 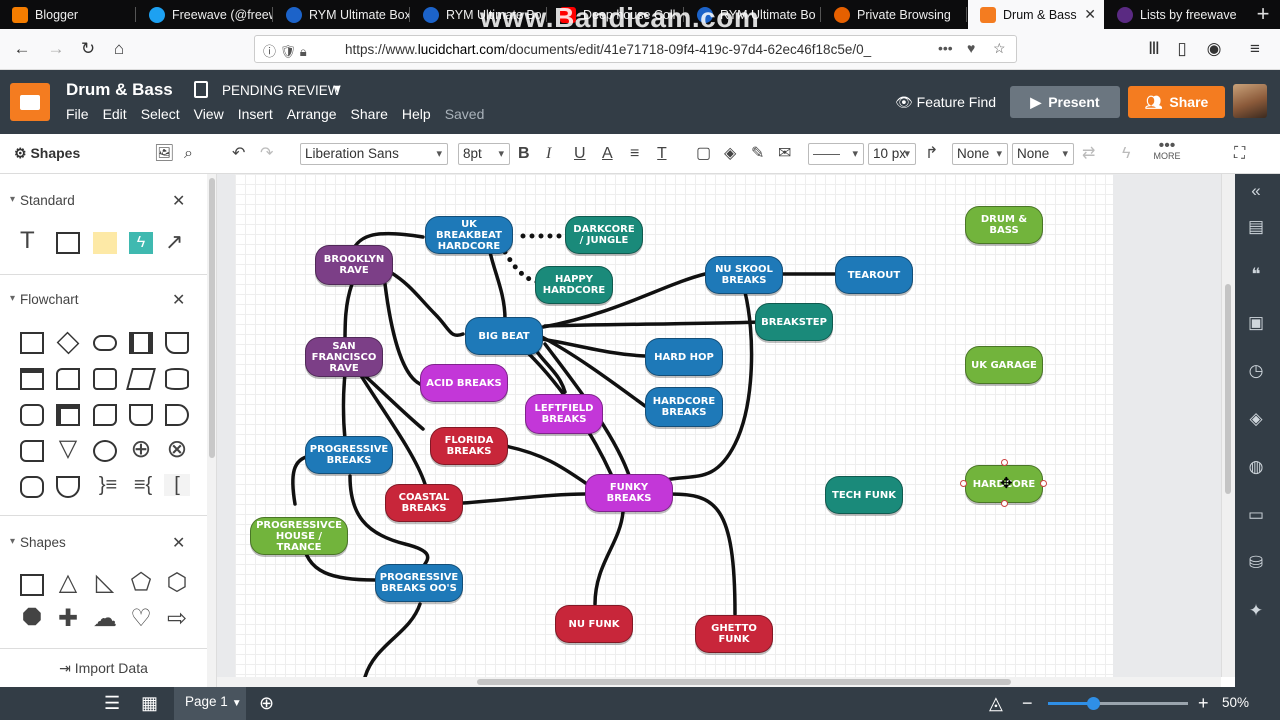 I want to click on back-icon: ←, so click(x=22, y=49).